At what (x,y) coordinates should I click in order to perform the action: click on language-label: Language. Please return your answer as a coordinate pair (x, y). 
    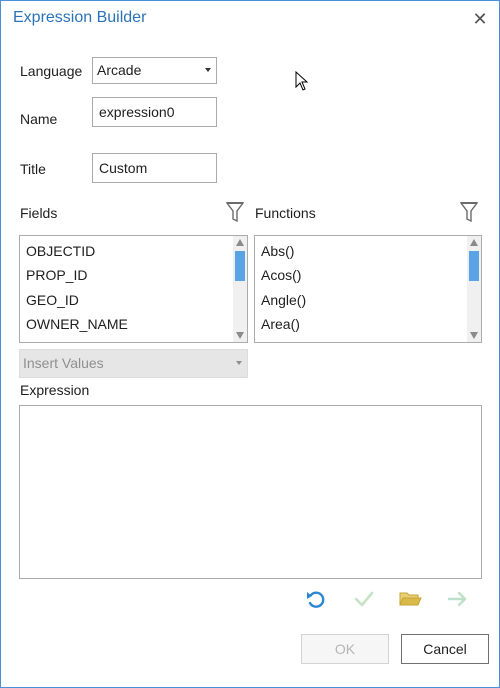
    Looking at the image, I should click on (51, 71).